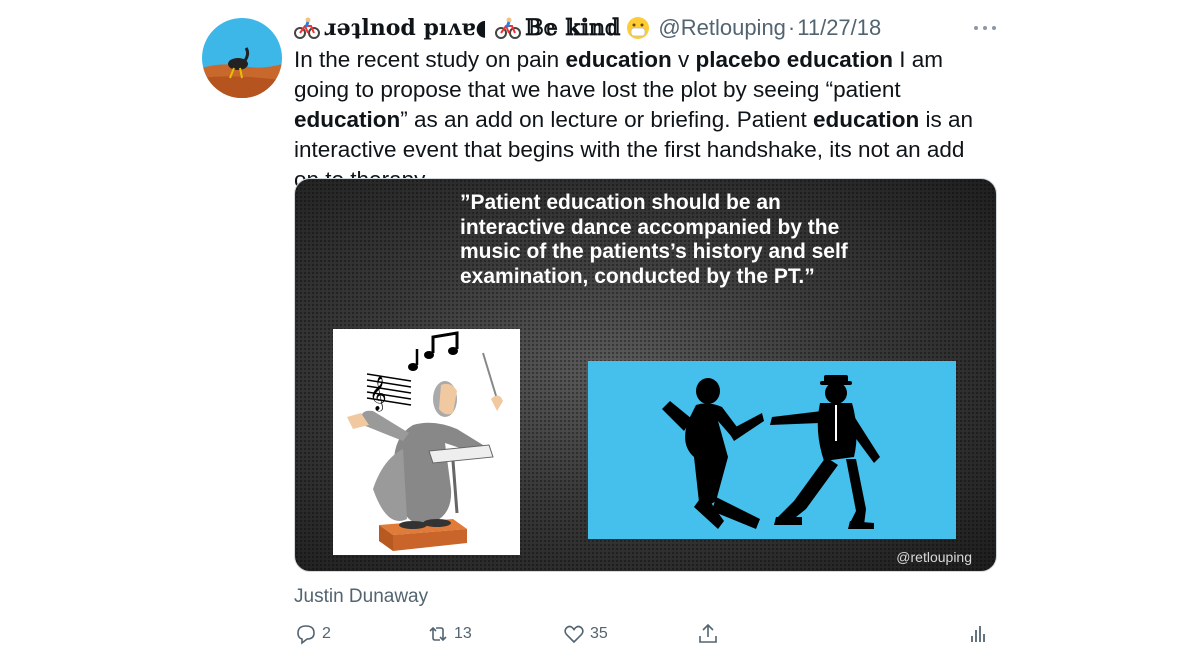 The height and width of the screenshot is (660, 1200). What do you see at coordinates (326, 633) in the screenshot?
I see `reply-count: 2` at bounding box center [326, 633].